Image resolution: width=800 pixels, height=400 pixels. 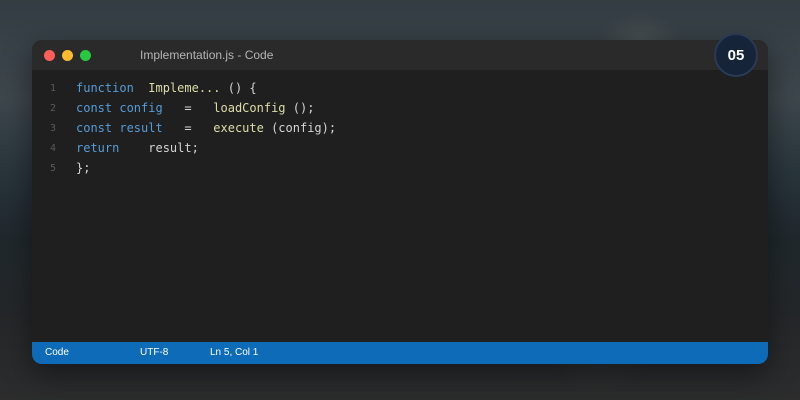 I want to click on code-token-kw: const result, so click(x=119, y=128).